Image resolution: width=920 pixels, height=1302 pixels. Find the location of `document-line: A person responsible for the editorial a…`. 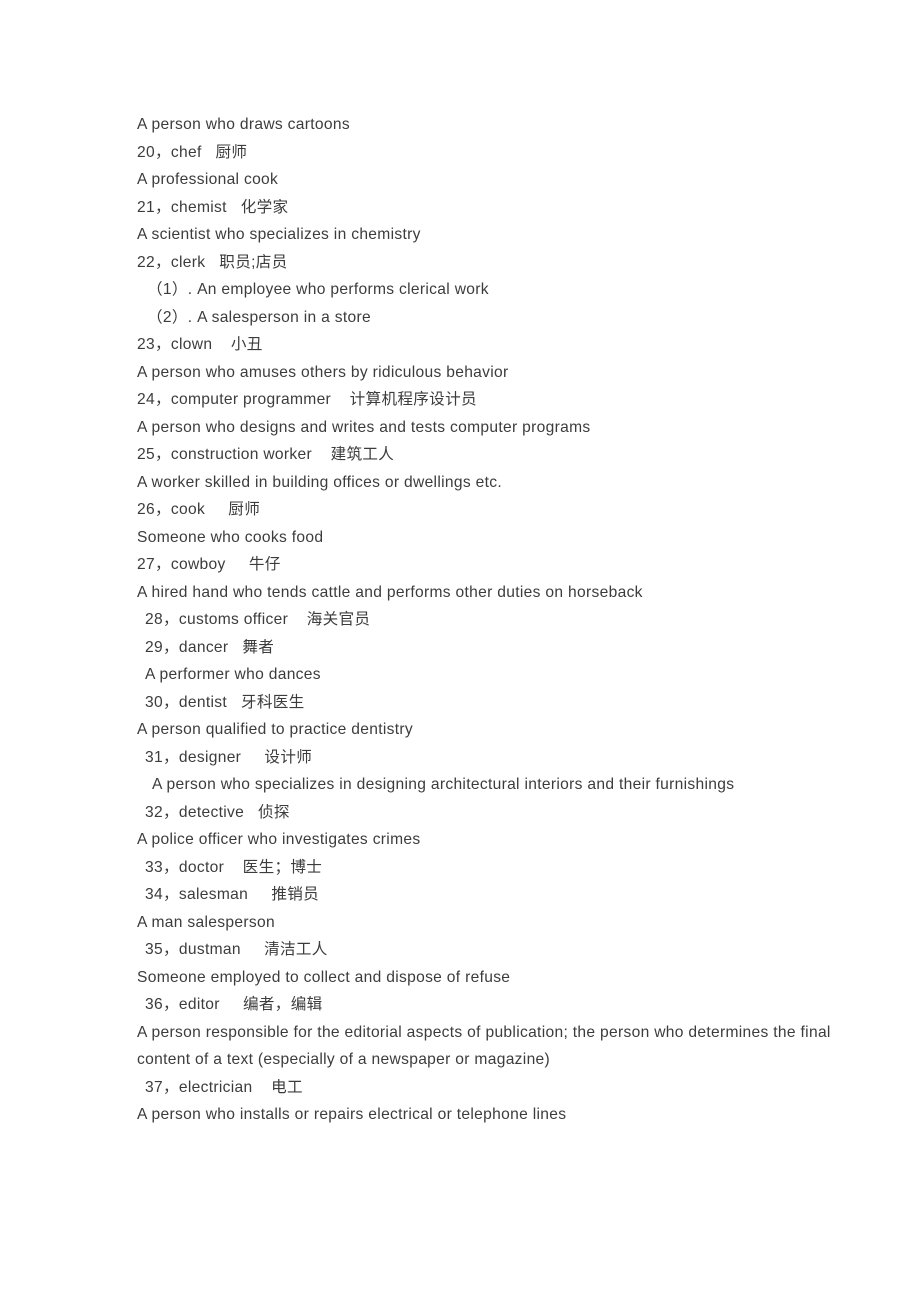

document-line: A person responsible for the editorial a… is located at coordinates (486, 1046).